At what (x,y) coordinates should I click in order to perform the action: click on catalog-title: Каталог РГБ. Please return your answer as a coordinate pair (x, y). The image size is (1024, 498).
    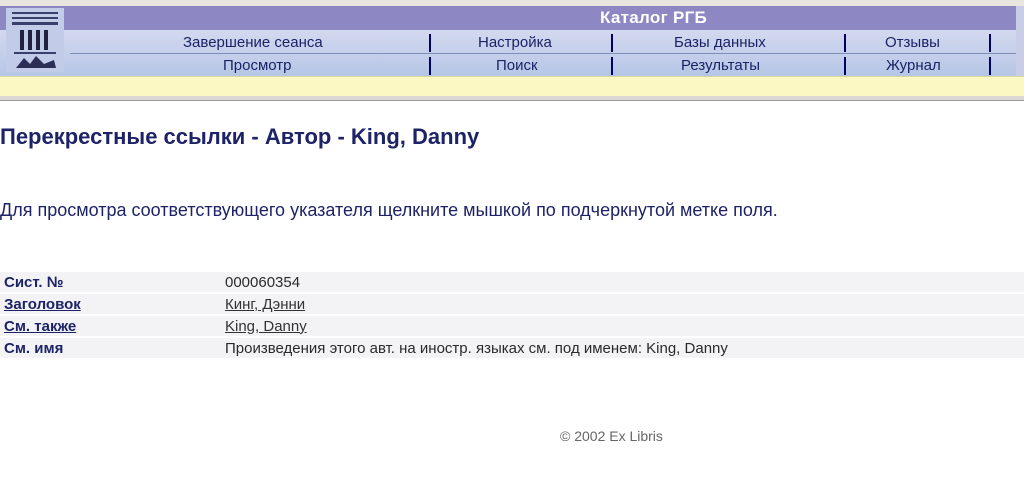
    Looking at the image, I should click on (654, 17).